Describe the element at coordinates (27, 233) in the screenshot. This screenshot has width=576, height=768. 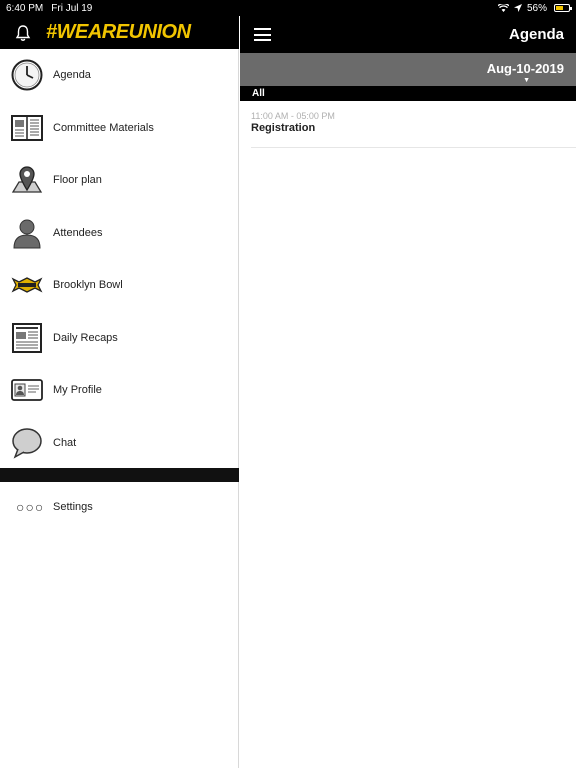
I see `person-icon` at that location.